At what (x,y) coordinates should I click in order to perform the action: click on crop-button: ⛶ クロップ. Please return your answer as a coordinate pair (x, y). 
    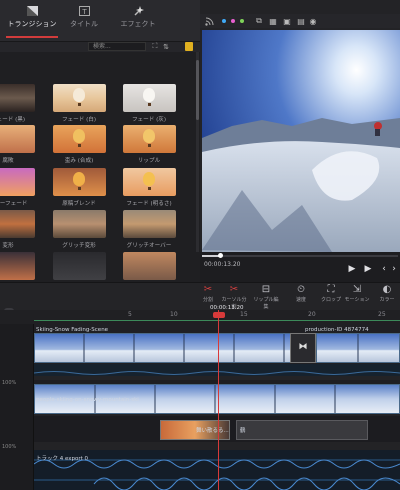
    Looking at the image, I should click on (331, 293).